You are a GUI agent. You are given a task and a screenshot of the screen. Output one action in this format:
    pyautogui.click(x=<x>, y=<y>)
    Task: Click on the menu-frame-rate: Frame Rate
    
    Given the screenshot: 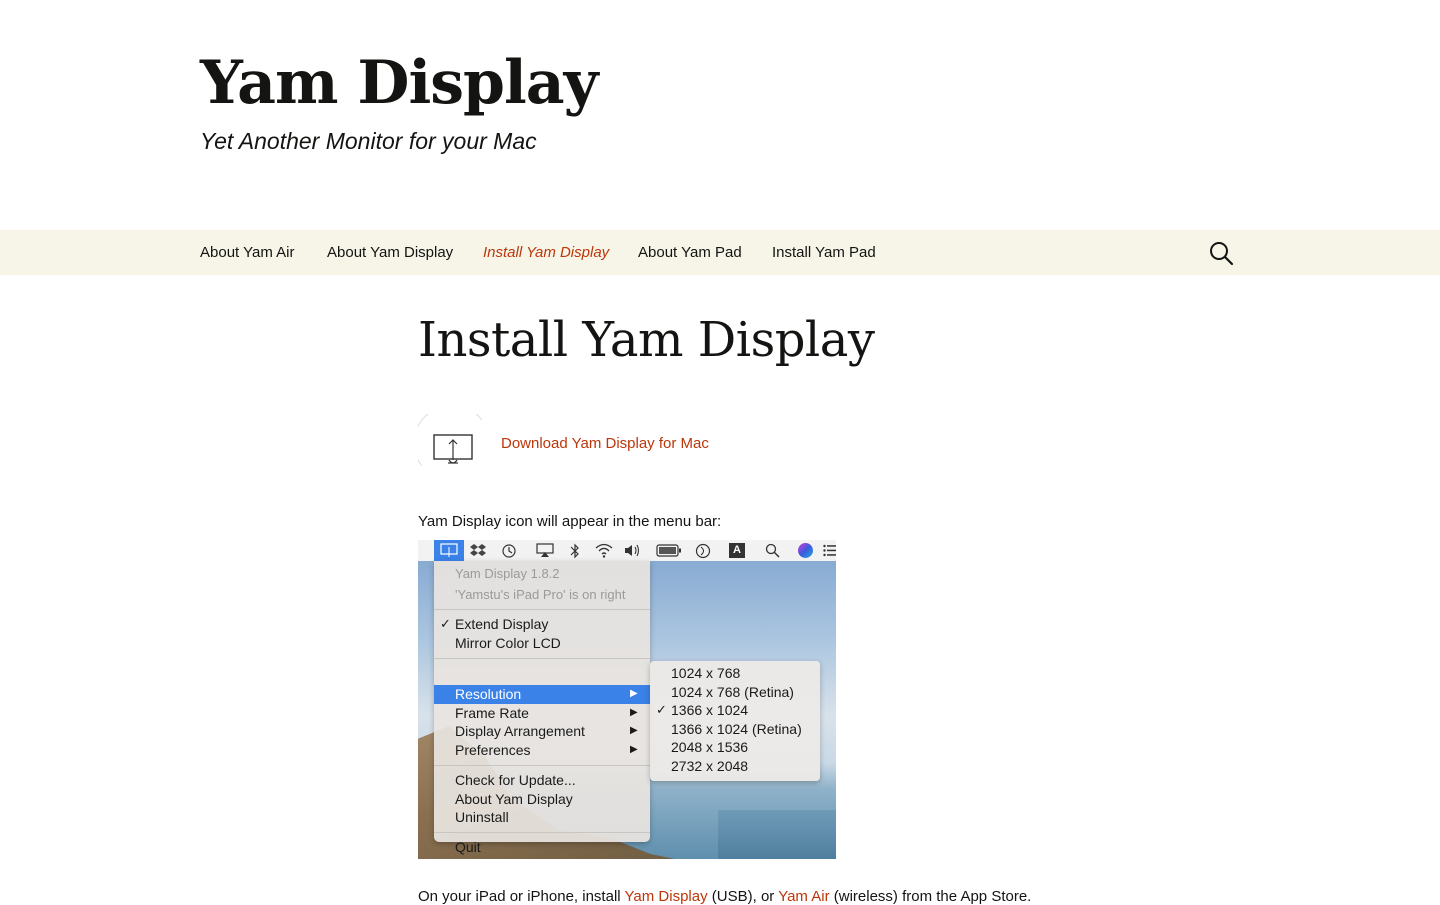 What is the action you would take?
    pyautogui.click(x=492, y=713)
    